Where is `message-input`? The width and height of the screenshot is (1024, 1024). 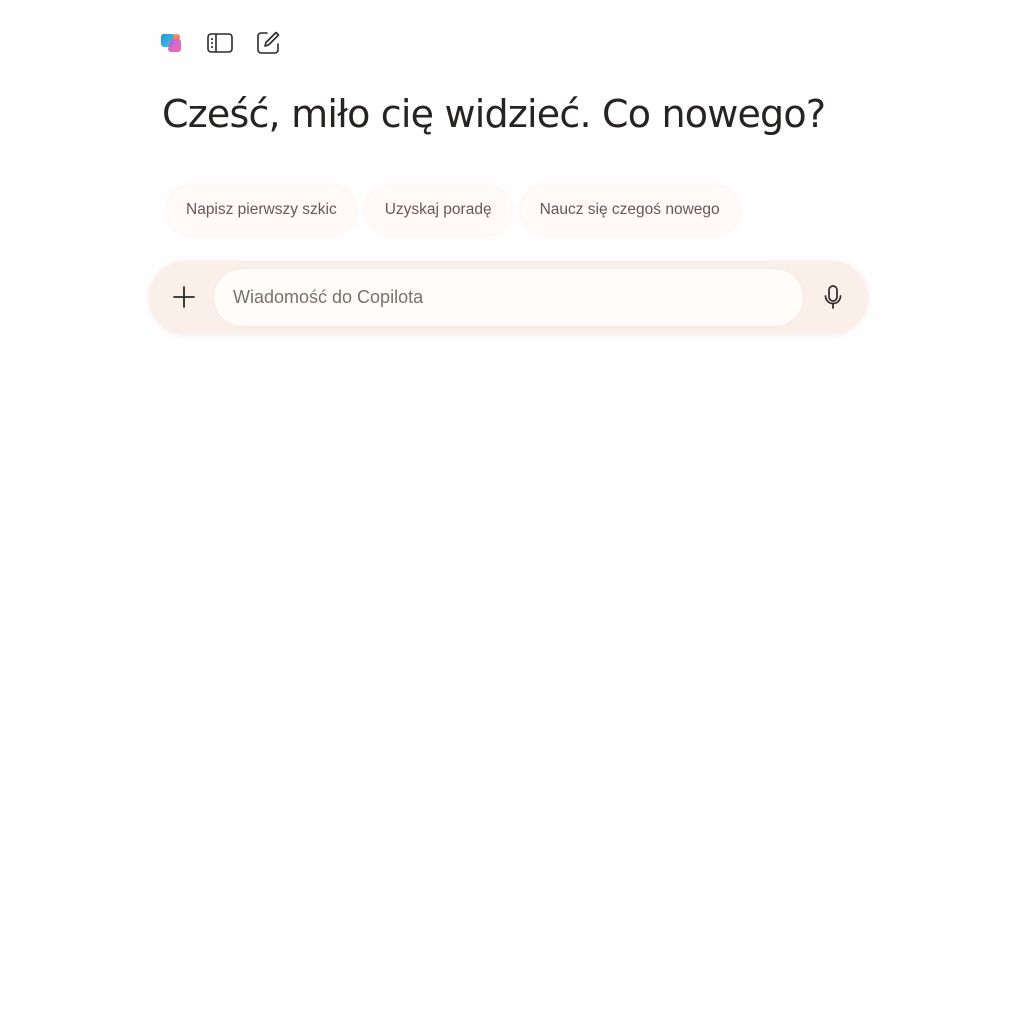
message-input is located at coordinates (508, 297).